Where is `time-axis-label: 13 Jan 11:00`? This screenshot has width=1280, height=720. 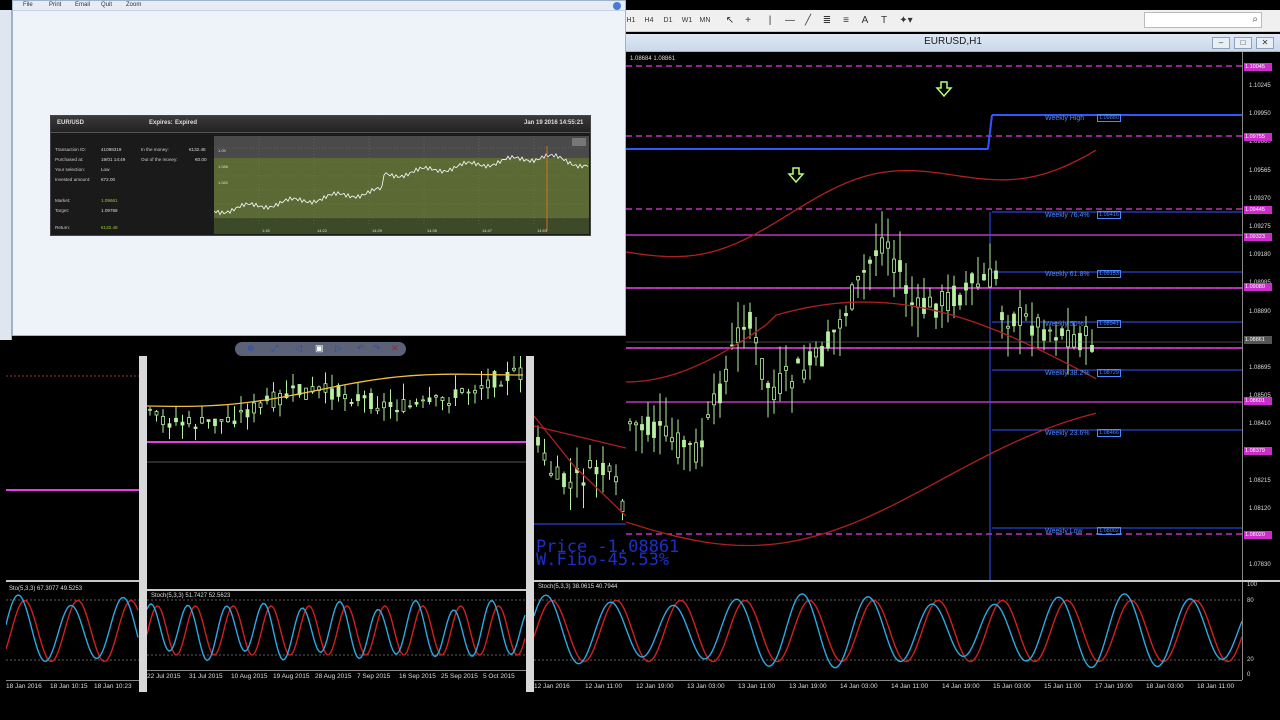
time-axis-label: 13 Jan 11:00 is located at coordinates (757, 686).